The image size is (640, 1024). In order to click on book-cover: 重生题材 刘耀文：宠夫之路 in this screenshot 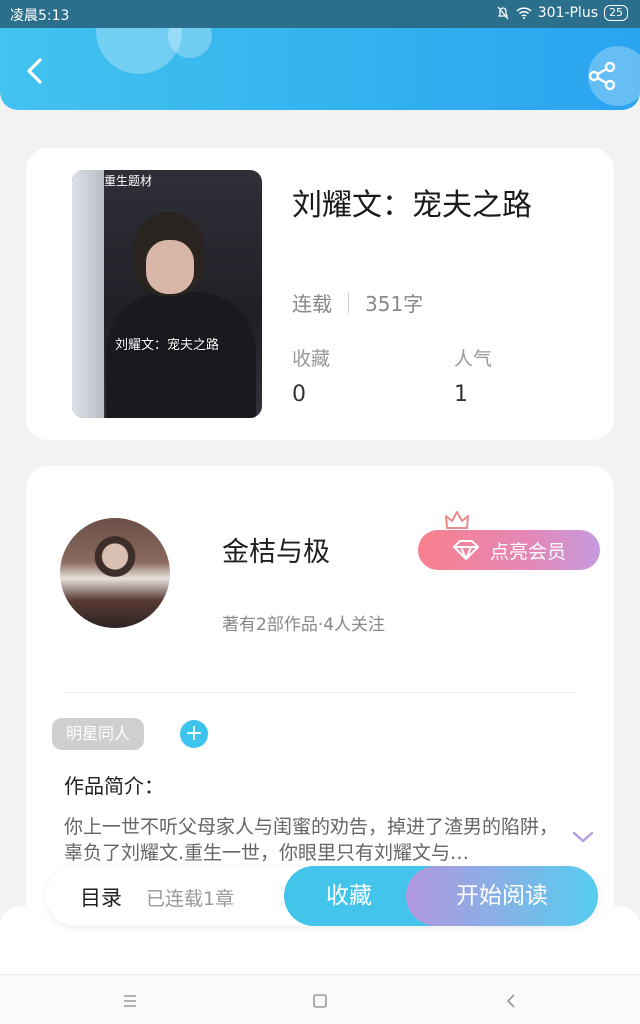, I will do `click(167, 294)`.